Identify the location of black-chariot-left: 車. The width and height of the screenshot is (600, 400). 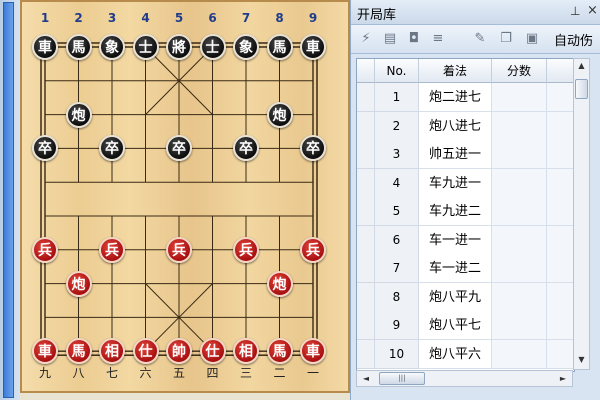
(45, 47).